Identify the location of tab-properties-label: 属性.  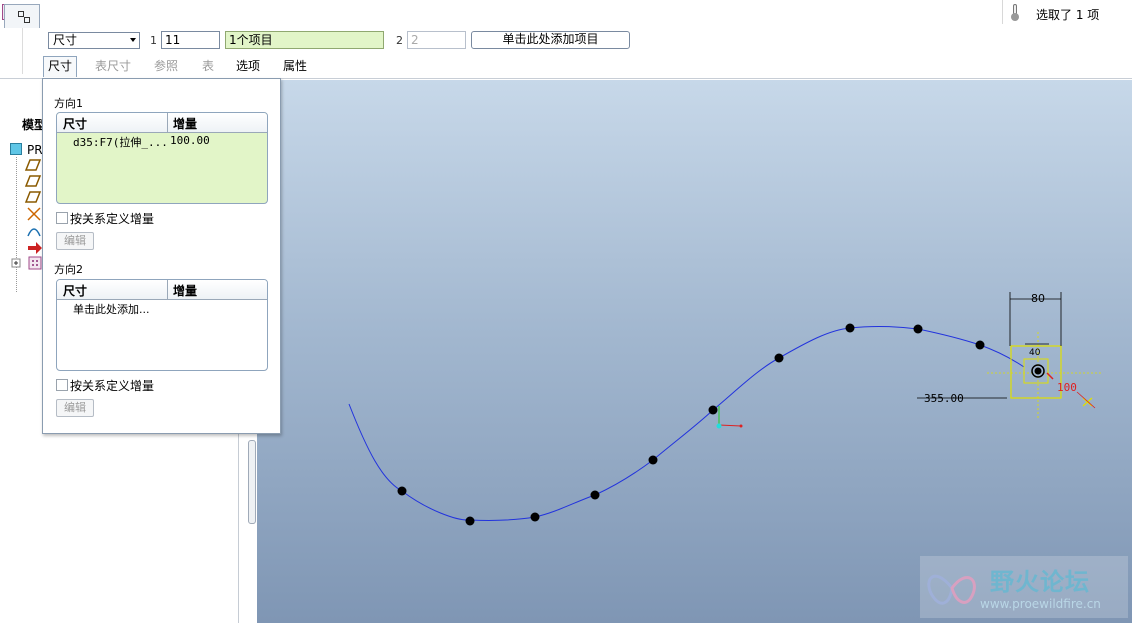
(295, 66).